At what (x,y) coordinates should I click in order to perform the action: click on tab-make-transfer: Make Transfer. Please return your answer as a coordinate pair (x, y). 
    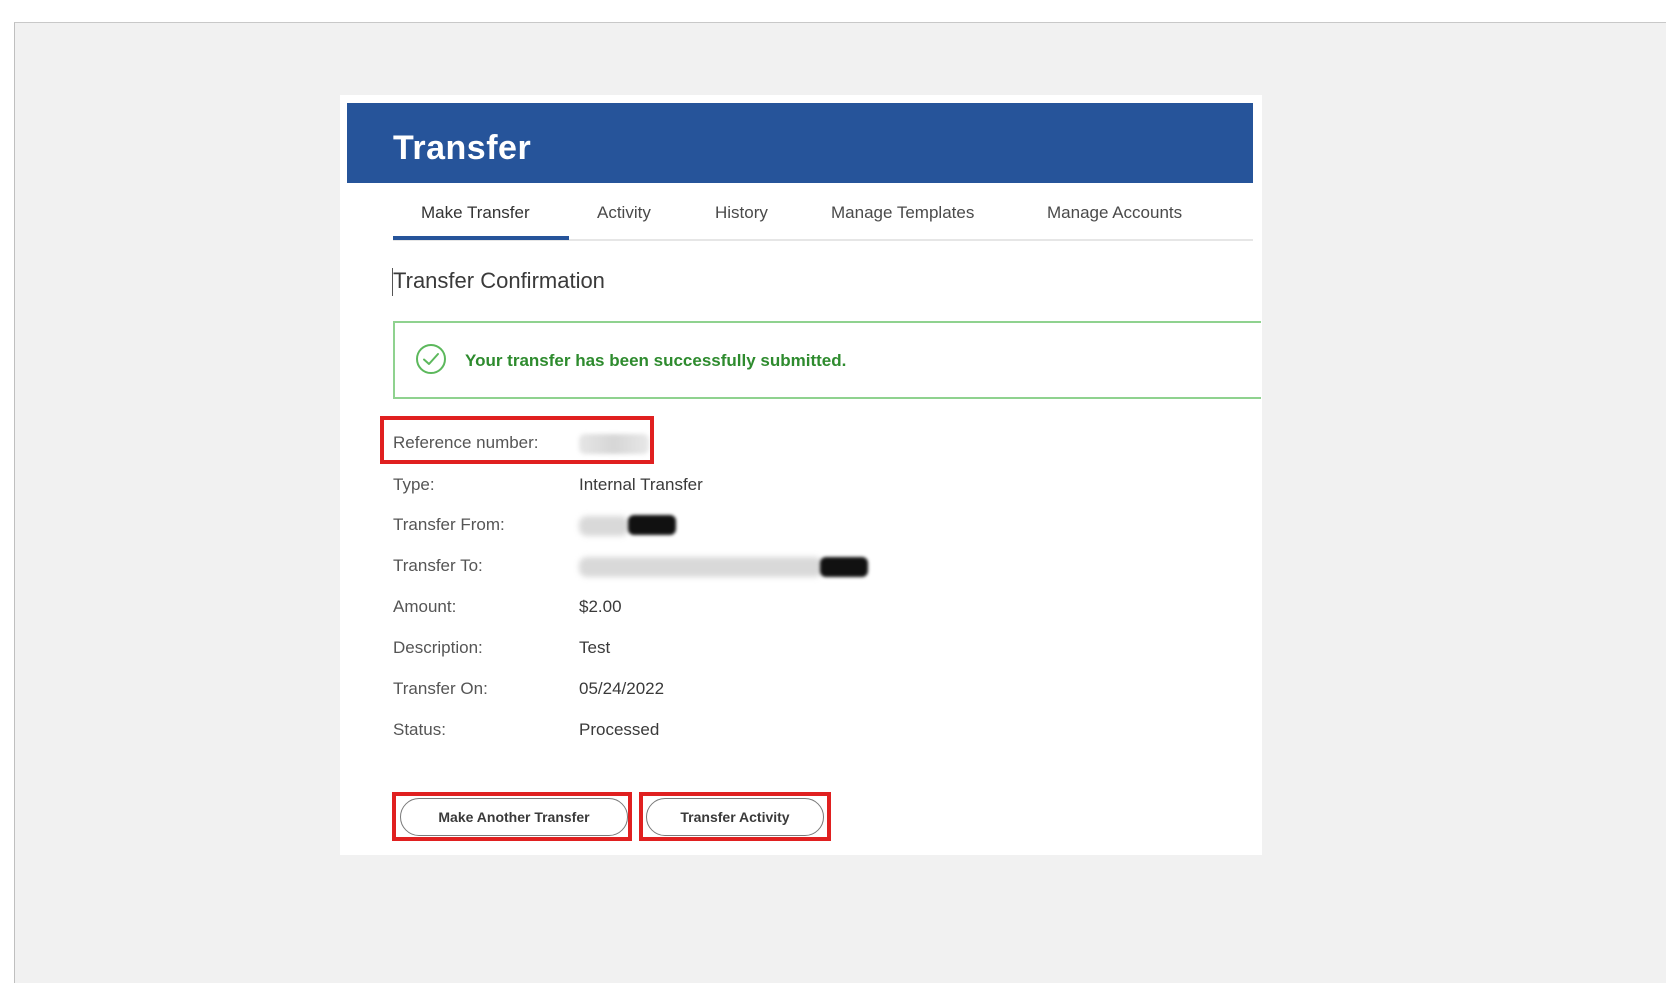
    Looking at the image, I should click on (475, 213).